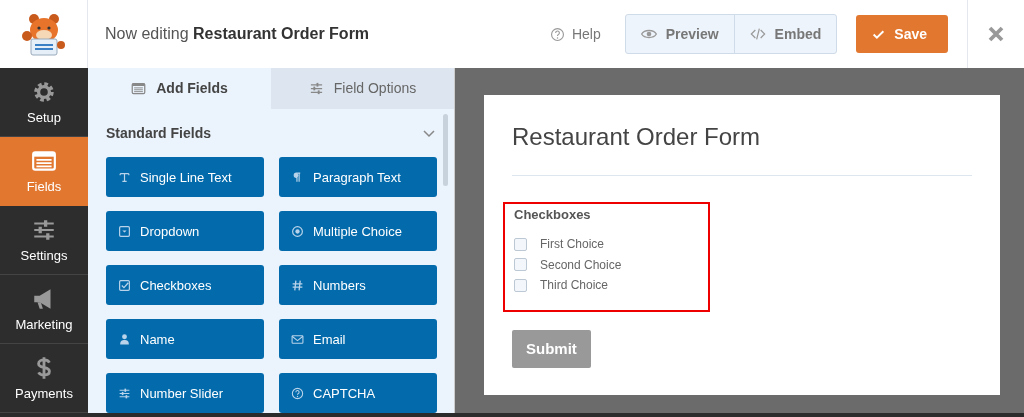 This screenshot has width=1024, height=417. Describe the element at coordinates (445, 150) in the screenshot. I see `scrollbar` at that location.